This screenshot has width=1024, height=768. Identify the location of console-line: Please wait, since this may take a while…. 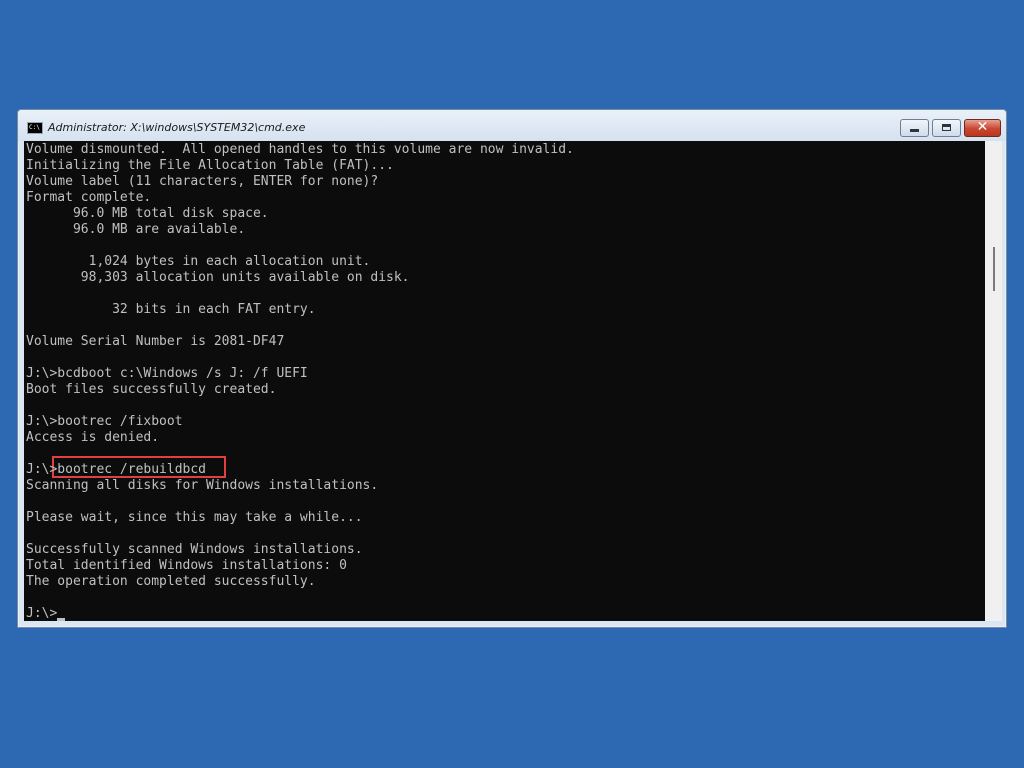
(194, 517).